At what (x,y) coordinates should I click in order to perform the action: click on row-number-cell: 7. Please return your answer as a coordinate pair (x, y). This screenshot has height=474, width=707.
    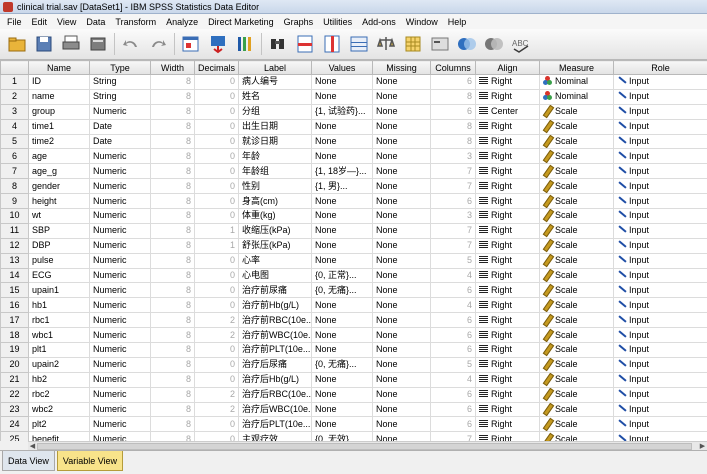
    Looking at the image, I should click on (14, 171).